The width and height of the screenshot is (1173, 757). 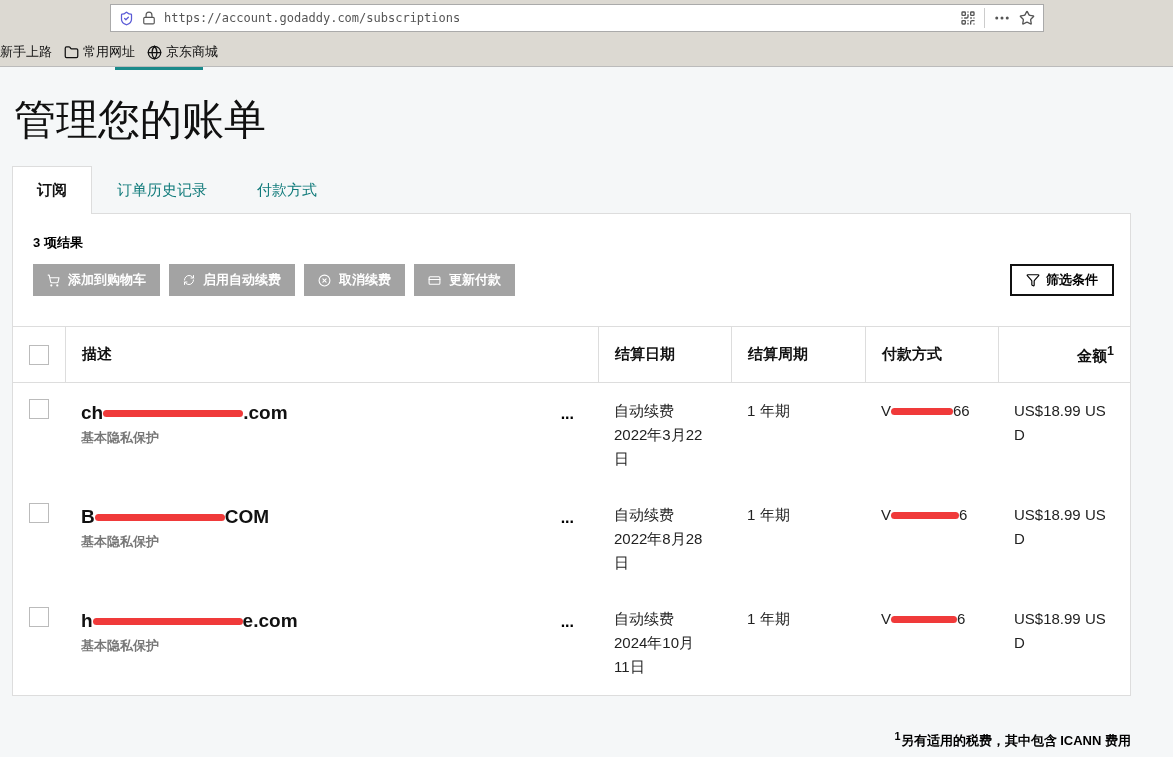 I want to click on folder-icon, so click(x=71, y=52).